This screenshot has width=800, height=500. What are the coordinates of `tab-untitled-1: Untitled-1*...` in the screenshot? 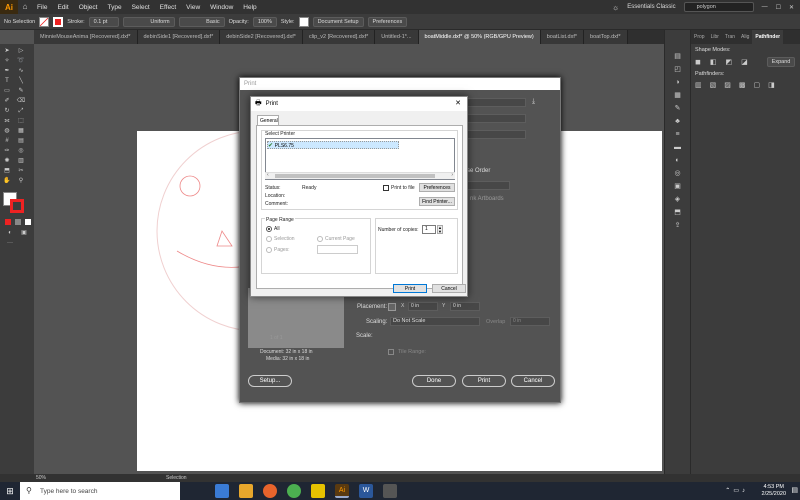 It's located at (397, 37).